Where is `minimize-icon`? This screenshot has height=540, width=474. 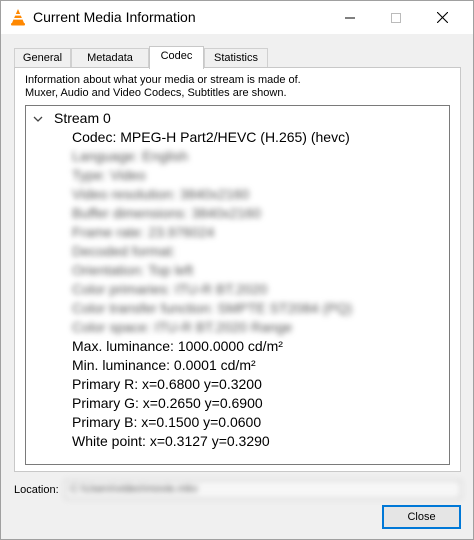 minimize-icon is located at coordinates (350, 17).